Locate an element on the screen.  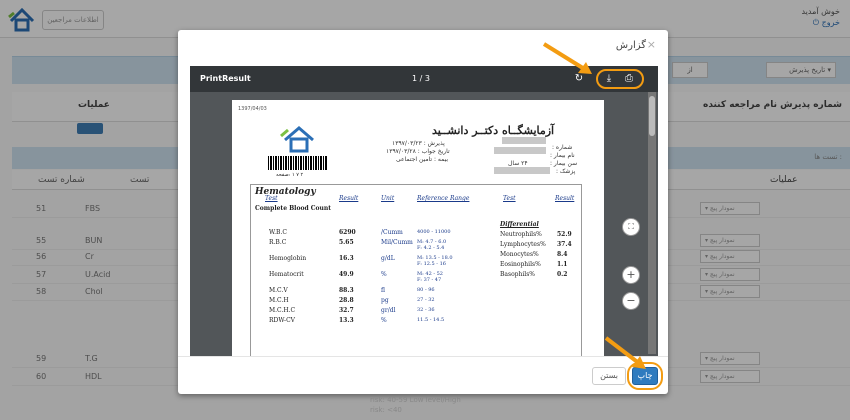
age-label: سن بیمار : is located at coordinates (564, 163).